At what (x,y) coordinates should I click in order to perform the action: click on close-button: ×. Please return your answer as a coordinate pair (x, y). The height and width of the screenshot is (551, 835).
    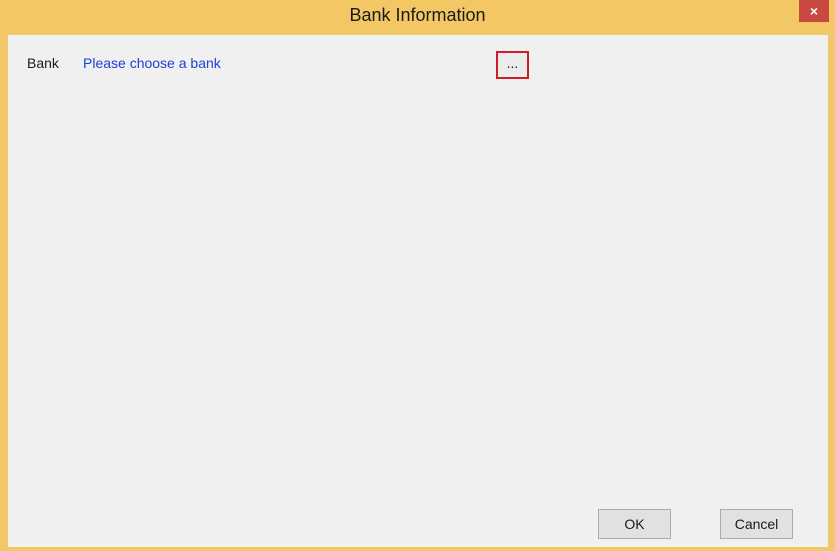
    Looking at the image, I should click on (814, 11).